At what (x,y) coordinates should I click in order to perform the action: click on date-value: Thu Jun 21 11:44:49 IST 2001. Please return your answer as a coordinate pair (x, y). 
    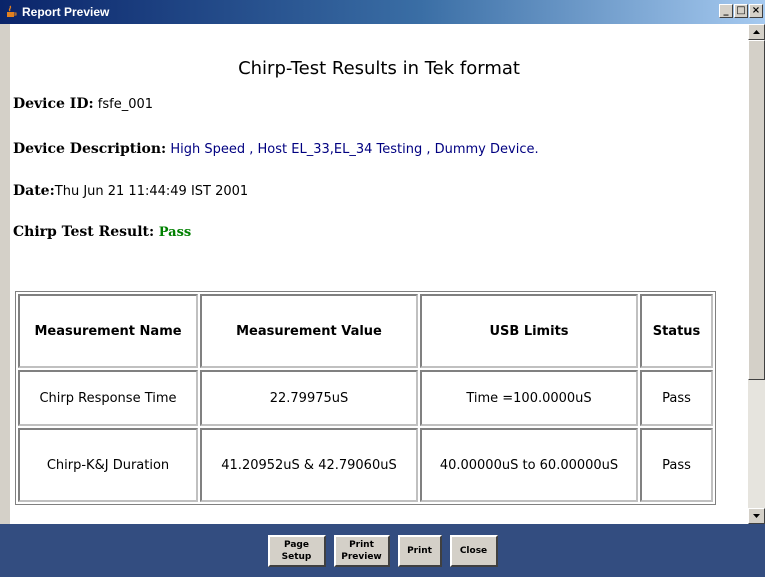
    Looking at the image, I should click on (151, 191).